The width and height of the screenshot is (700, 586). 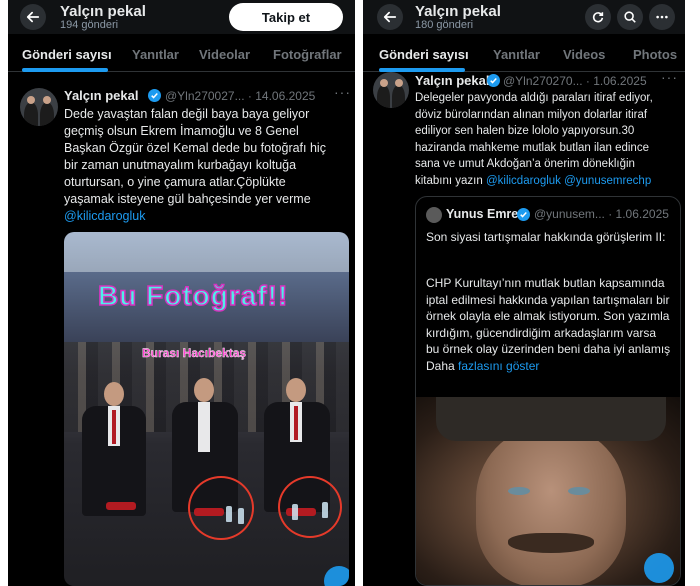 I want to click on tab-videos: Videos, so click(x=584, y=54).